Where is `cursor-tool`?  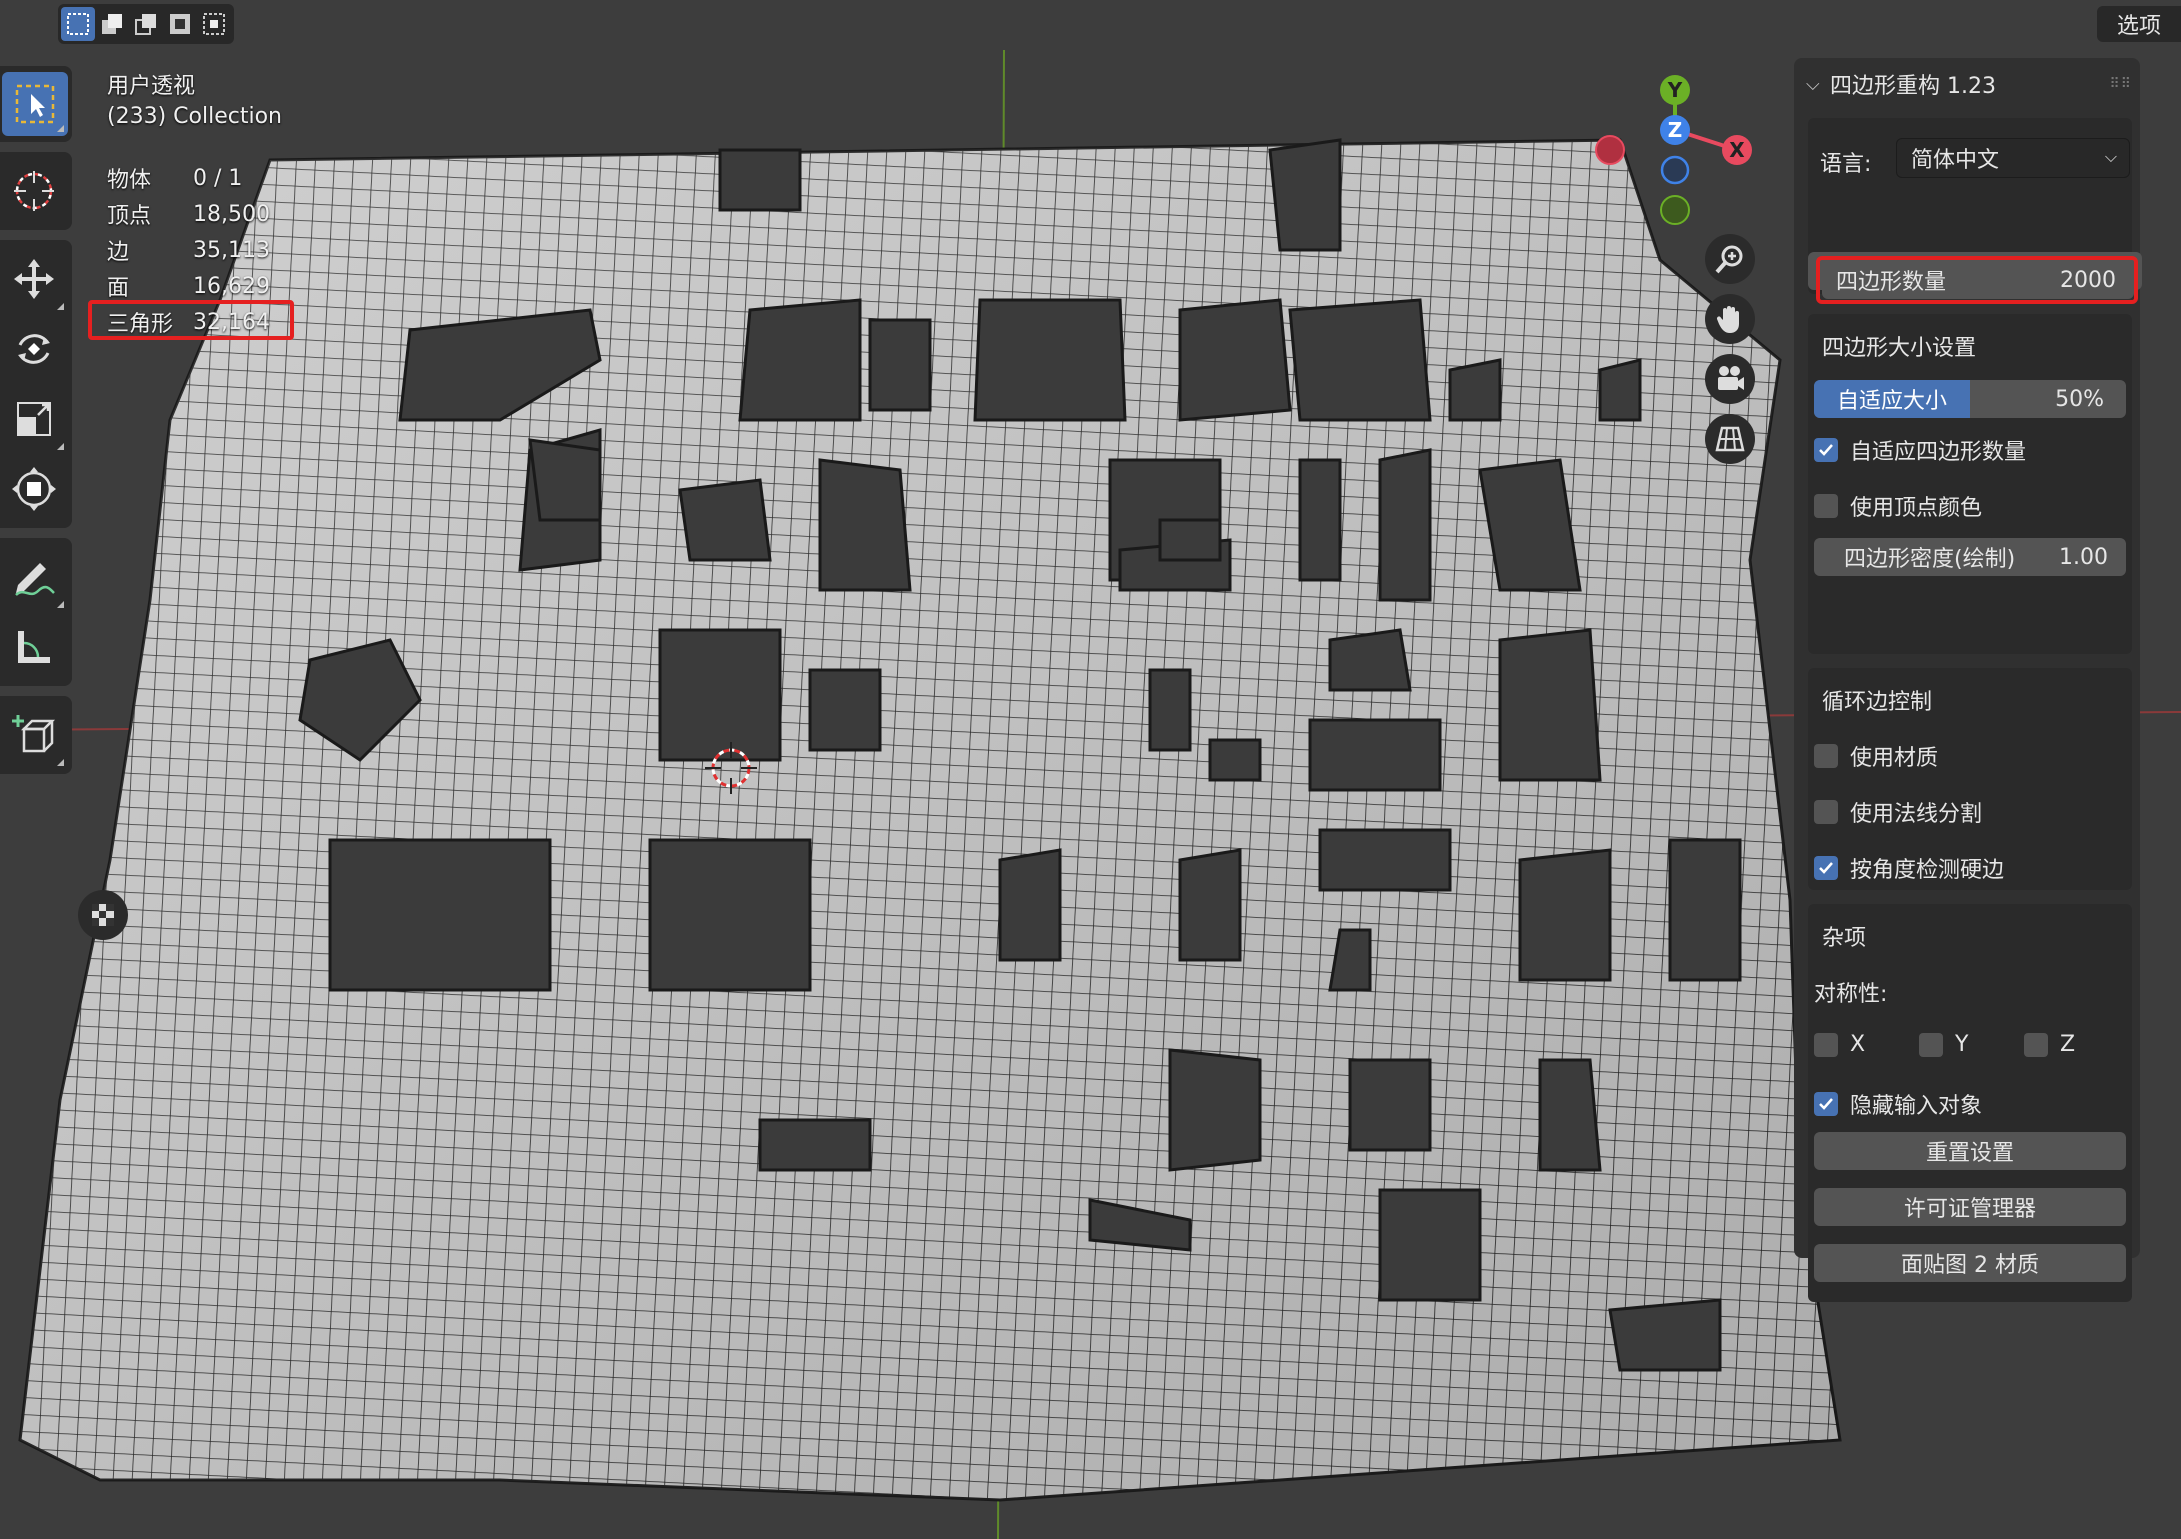 cursor-tool is located at coordinates (34, 191).